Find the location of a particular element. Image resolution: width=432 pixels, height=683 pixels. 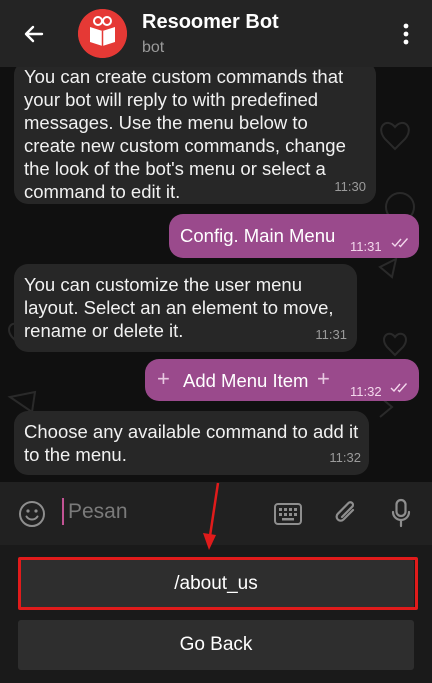

chat-title-block: Resoomer Bot bot is located at coordinates (210, 34).